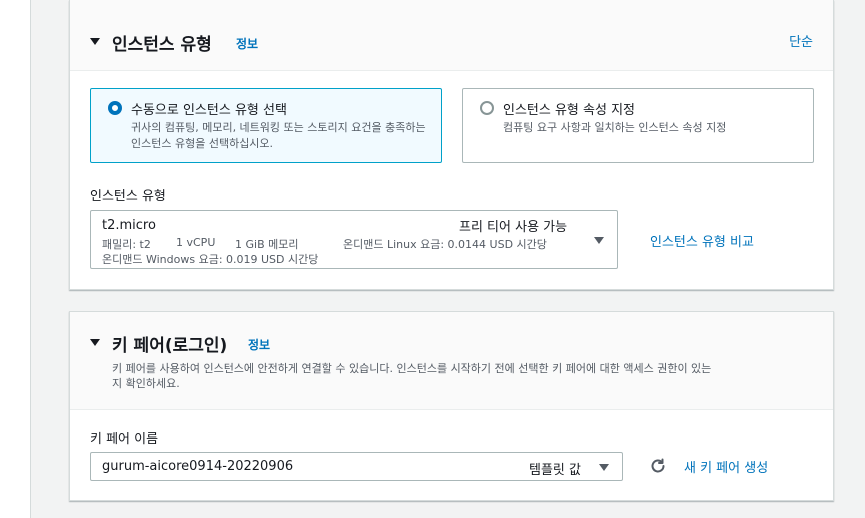  I want to click on free-tier-badge: 프리 티어 사용 가능, so click(513, 227).